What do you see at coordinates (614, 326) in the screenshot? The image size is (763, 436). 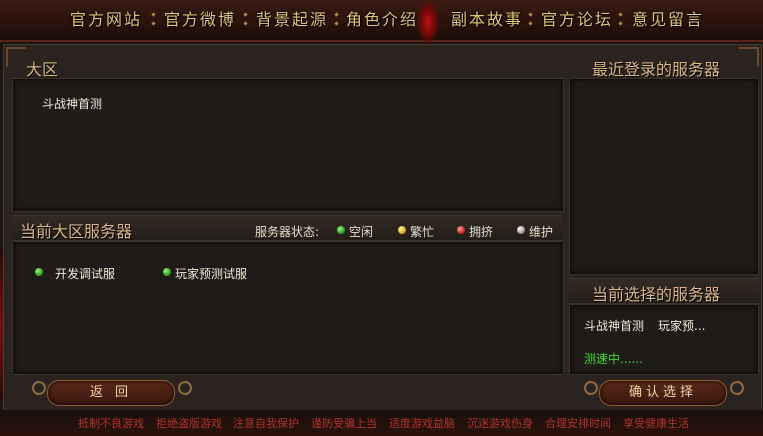 I see `selected-region: 斗战神首测` at bounding box center [614, 326].